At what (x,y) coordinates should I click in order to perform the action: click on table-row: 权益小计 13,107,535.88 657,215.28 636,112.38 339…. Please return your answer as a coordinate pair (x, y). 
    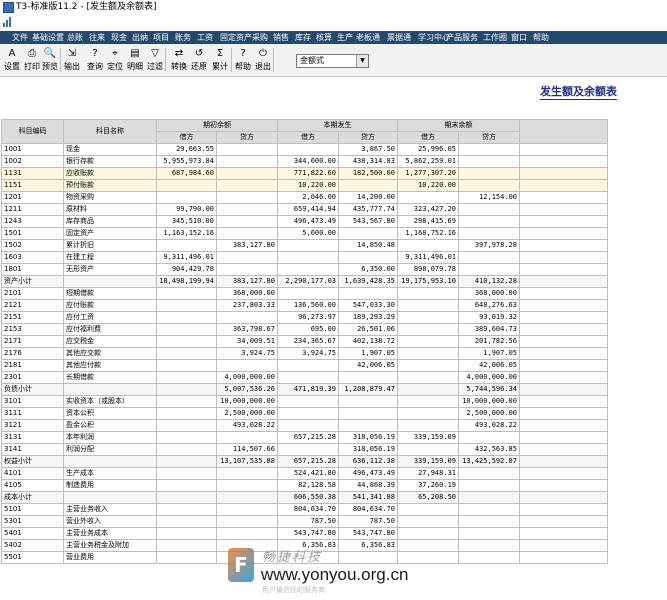
    Looking at the image, I should click on (304, 461).